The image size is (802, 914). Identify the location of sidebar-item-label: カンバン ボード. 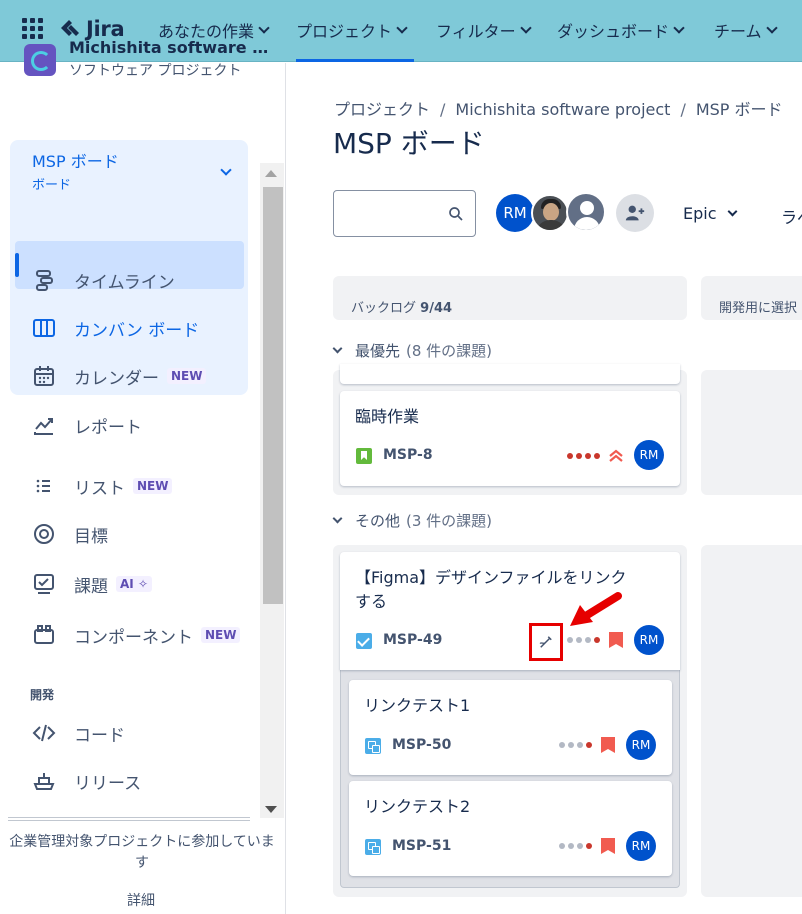
(137, 330).